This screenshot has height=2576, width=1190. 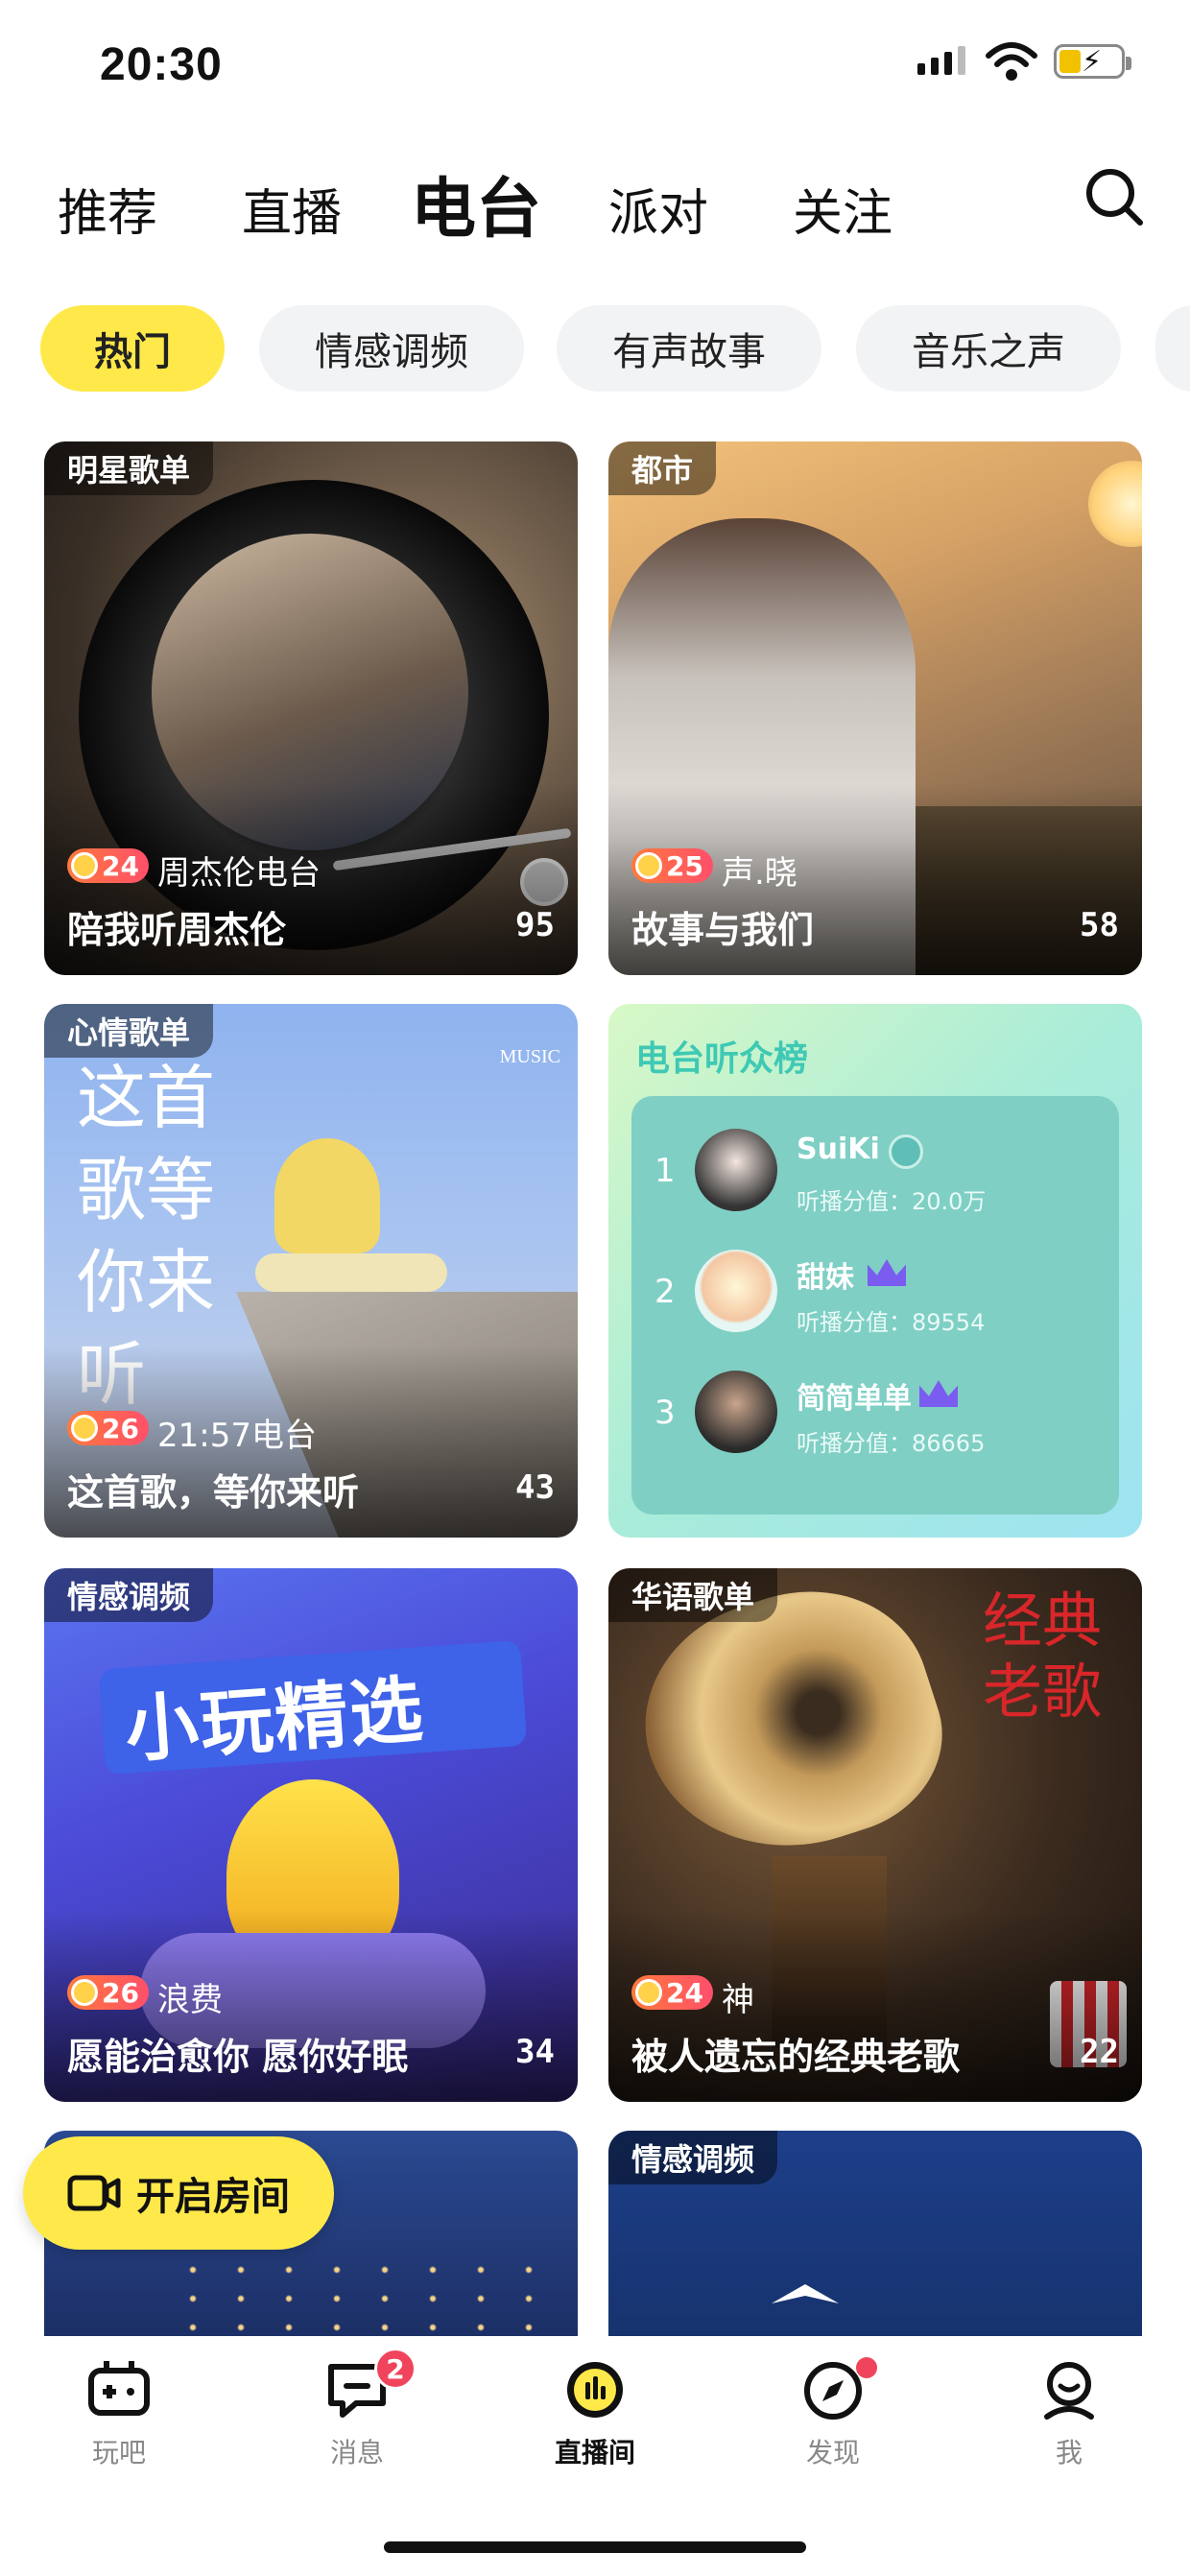 I want to click on rank-row: 3 简简单单 听播分值：86665, so click(x=875, y=1417).